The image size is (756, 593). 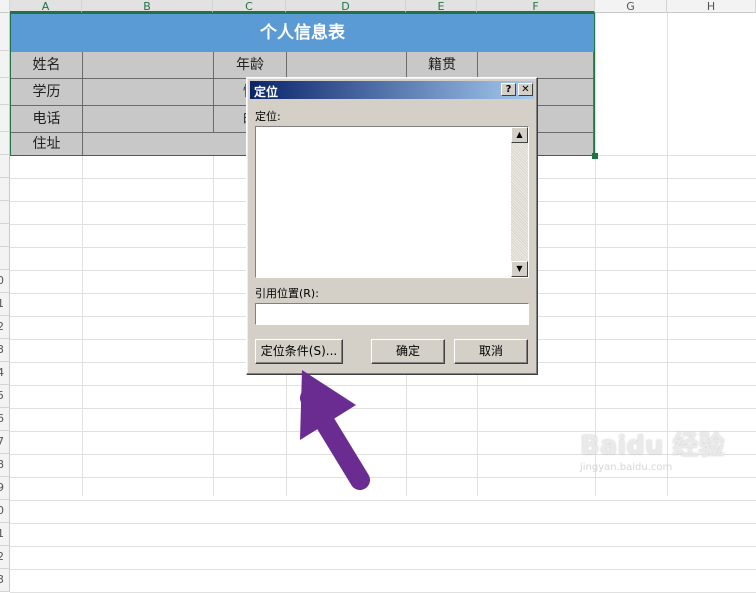 What do you see at coordinates (46, 6) in the screenshot?
I see `column-header-a: A` at bounding box center [46, 6].